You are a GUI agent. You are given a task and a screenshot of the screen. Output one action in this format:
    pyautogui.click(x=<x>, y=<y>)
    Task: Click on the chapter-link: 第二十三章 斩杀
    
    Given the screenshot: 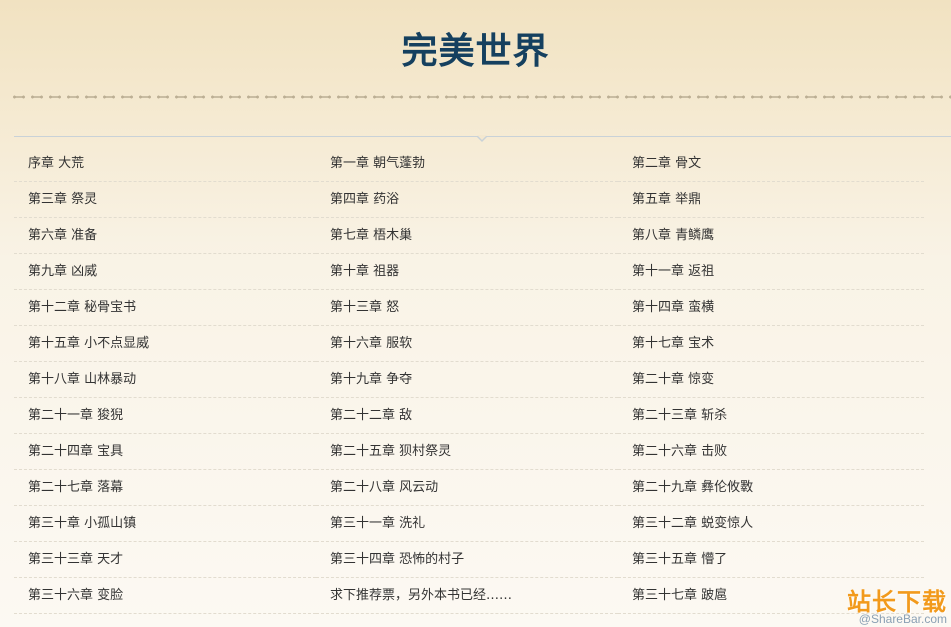 What is the action you would take?
    pyautogui.click(x=771, y=416)
    